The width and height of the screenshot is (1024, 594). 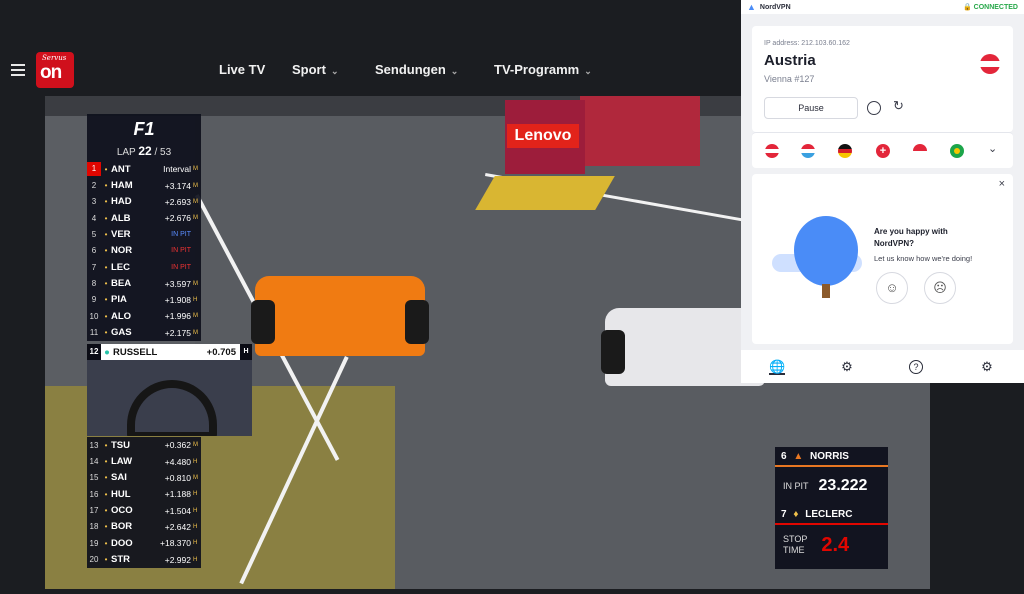 What do you see at coordinates (796, 514) in the screenshot?
I see `ferrari-icon: ♦` at bounding box center [796, 514].